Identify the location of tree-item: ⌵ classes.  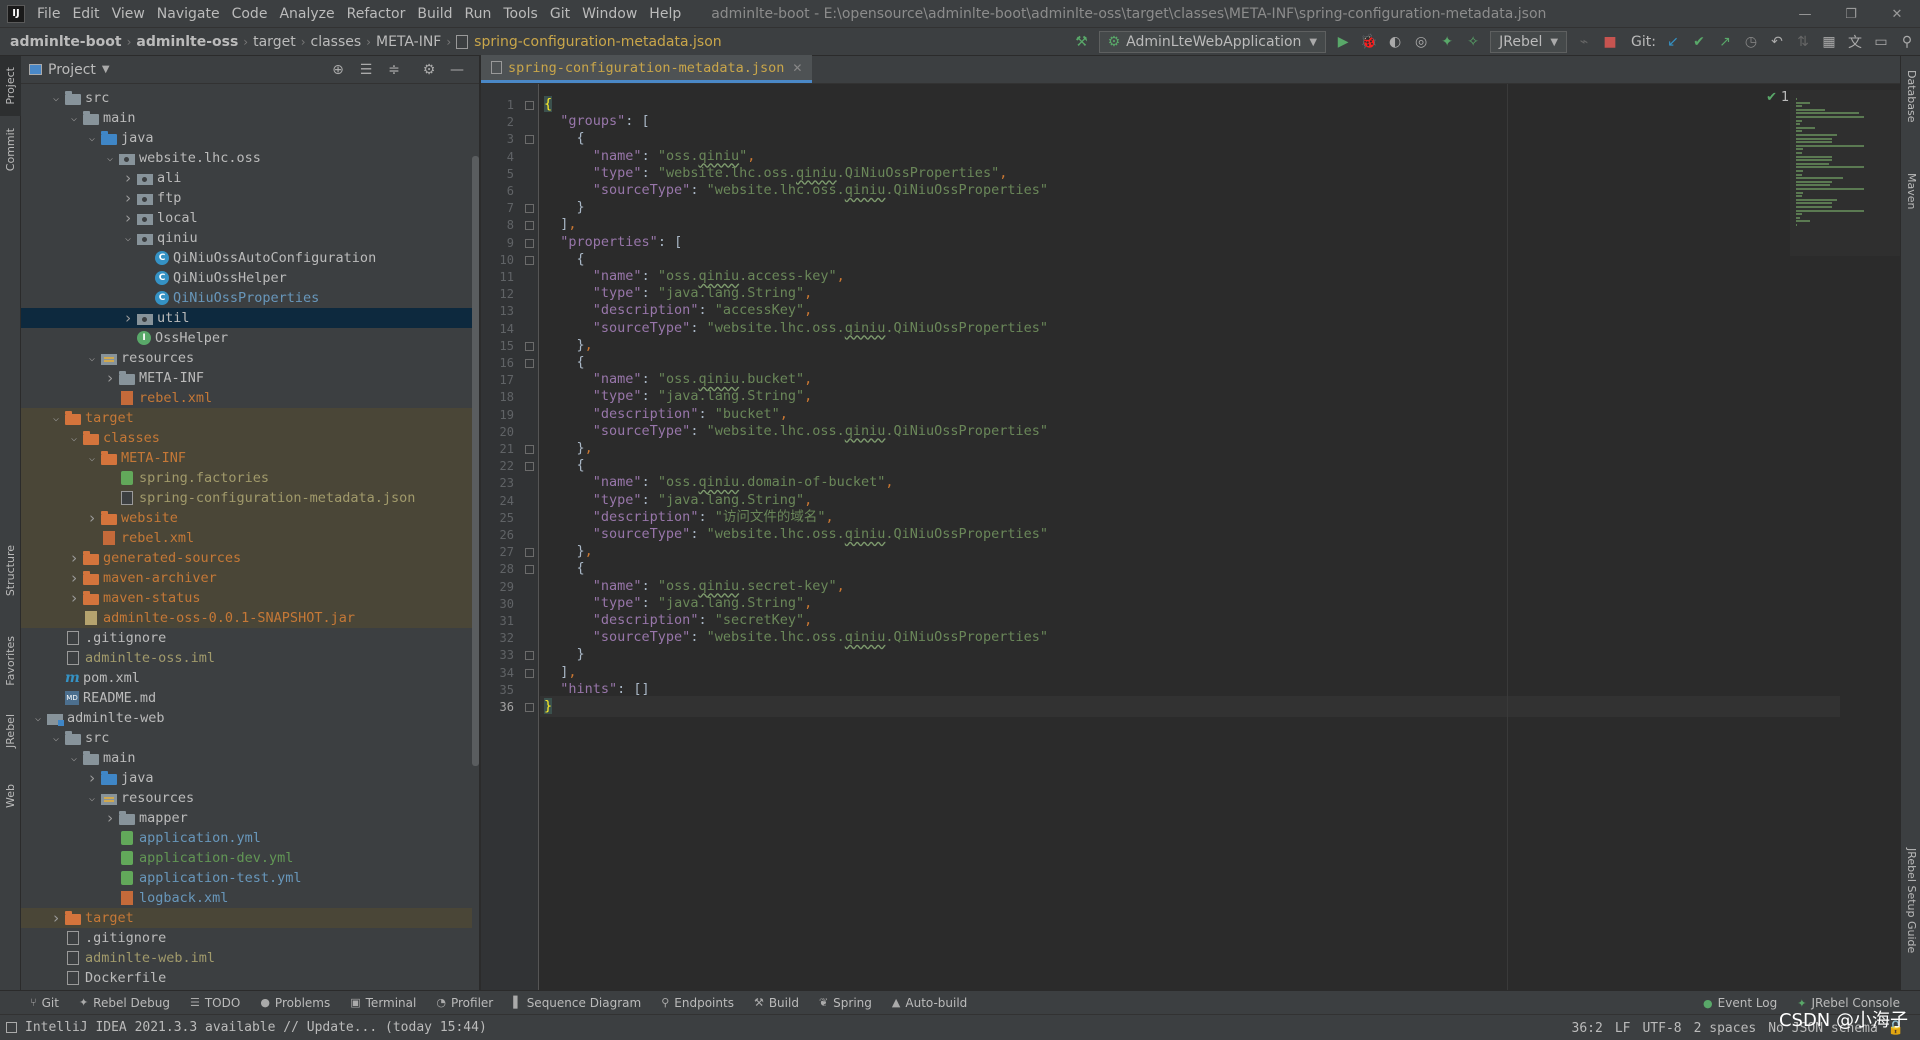
(246, 438).